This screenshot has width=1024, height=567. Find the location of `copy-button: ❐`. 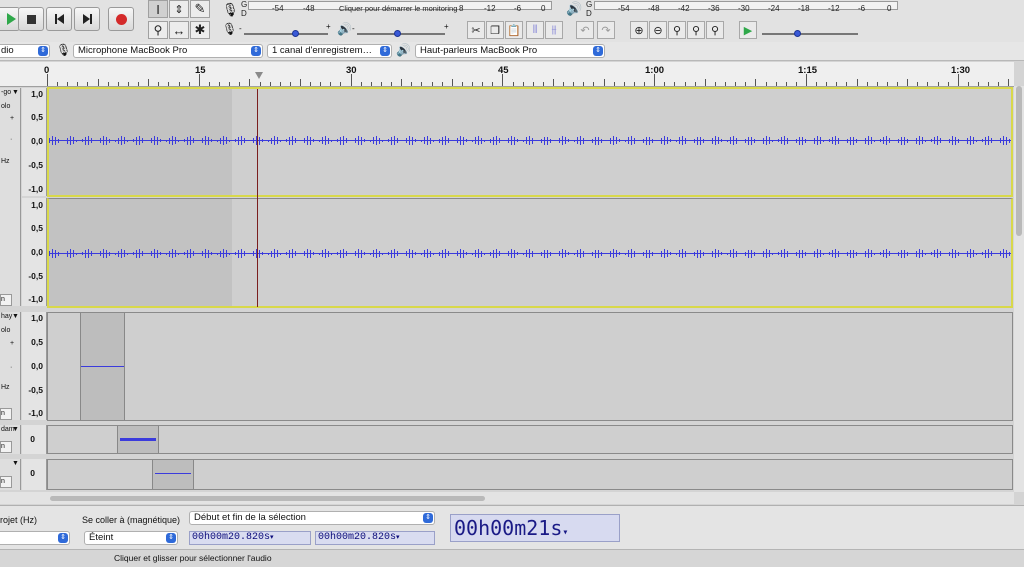

copy-button: ❐ is located at coordinates (495, 30).